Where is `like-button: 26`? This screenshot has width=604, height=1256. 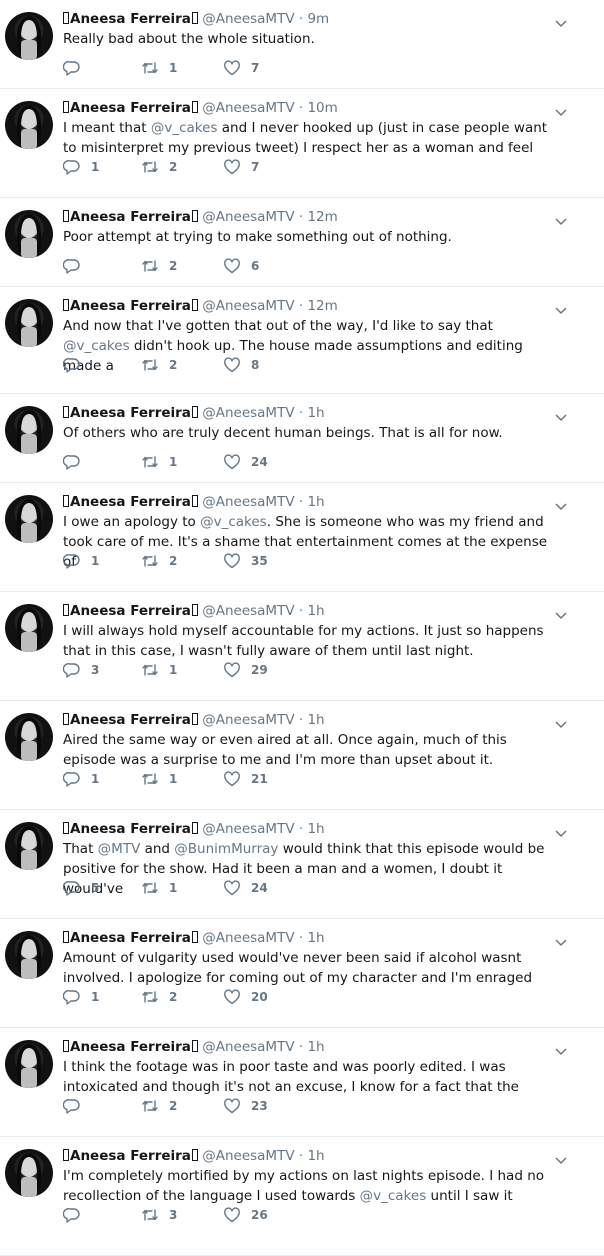
like-button: 26 is located at coordinates (245, 1215).